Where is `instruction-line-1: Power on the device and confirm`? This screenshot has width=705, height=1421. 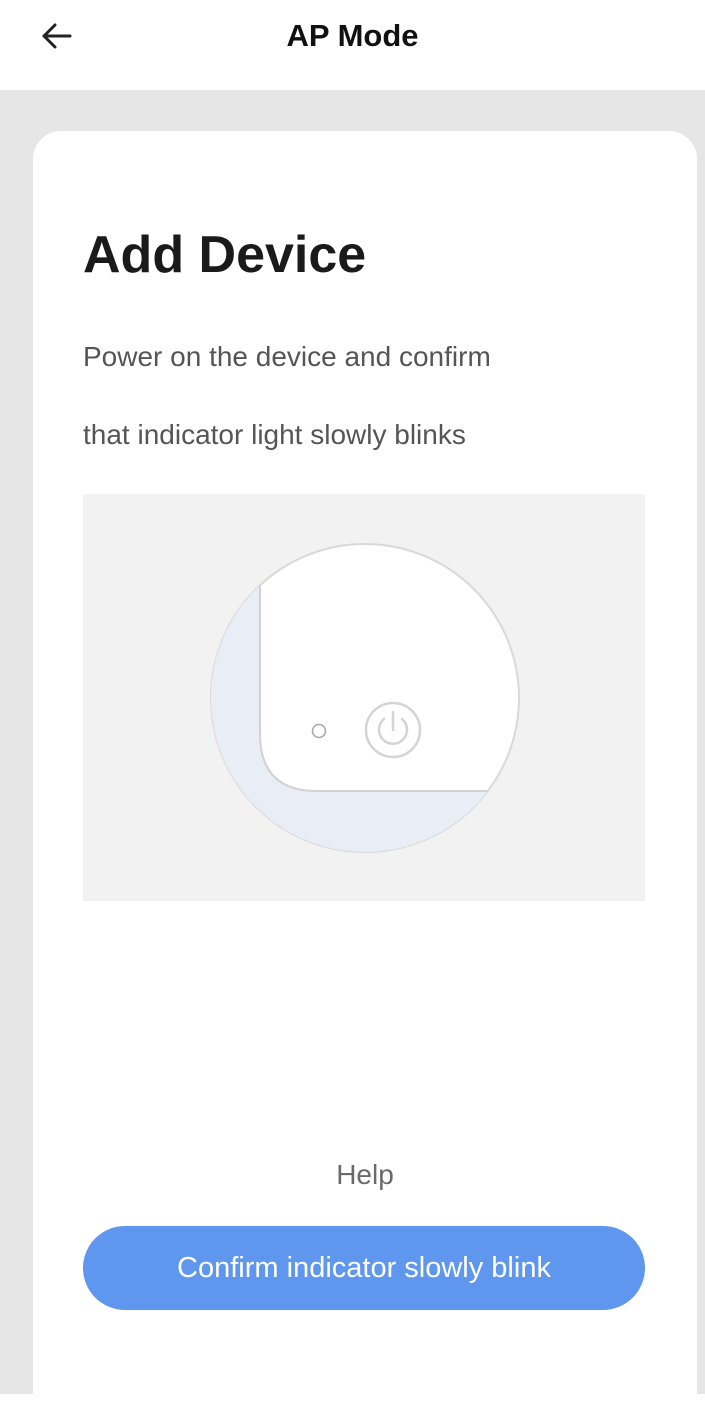
instruction-line-1: Power on the device and confirm is located at coordinates (287, 356).